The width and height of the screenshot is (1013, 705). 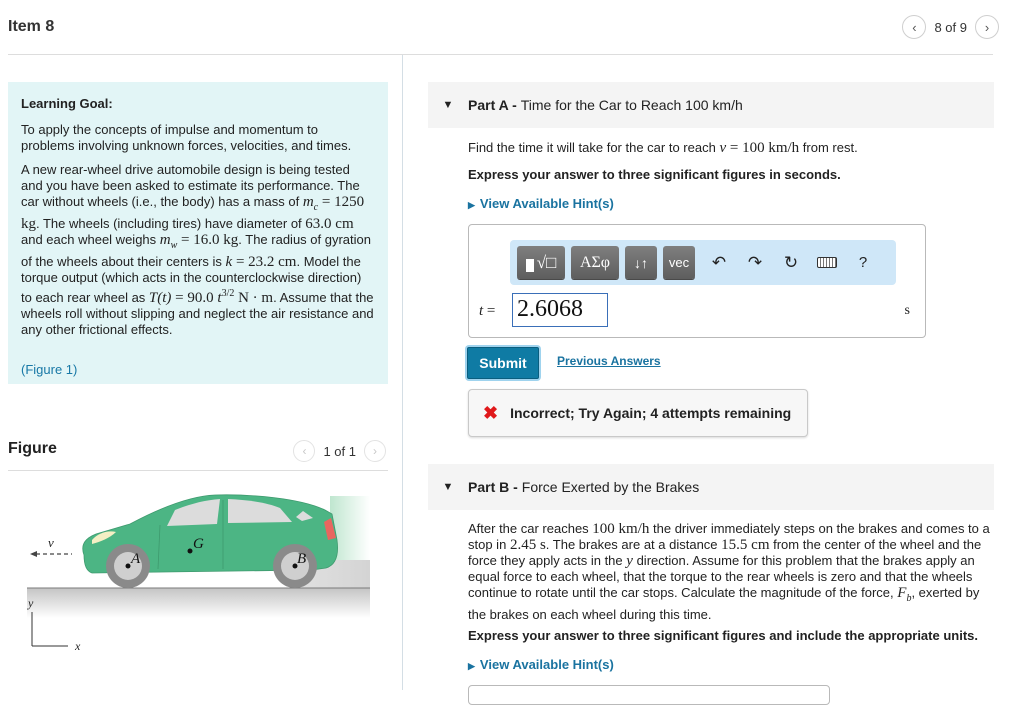 I want to click on figure-pager-text: 1 of 1, so click(x=339, y=451).